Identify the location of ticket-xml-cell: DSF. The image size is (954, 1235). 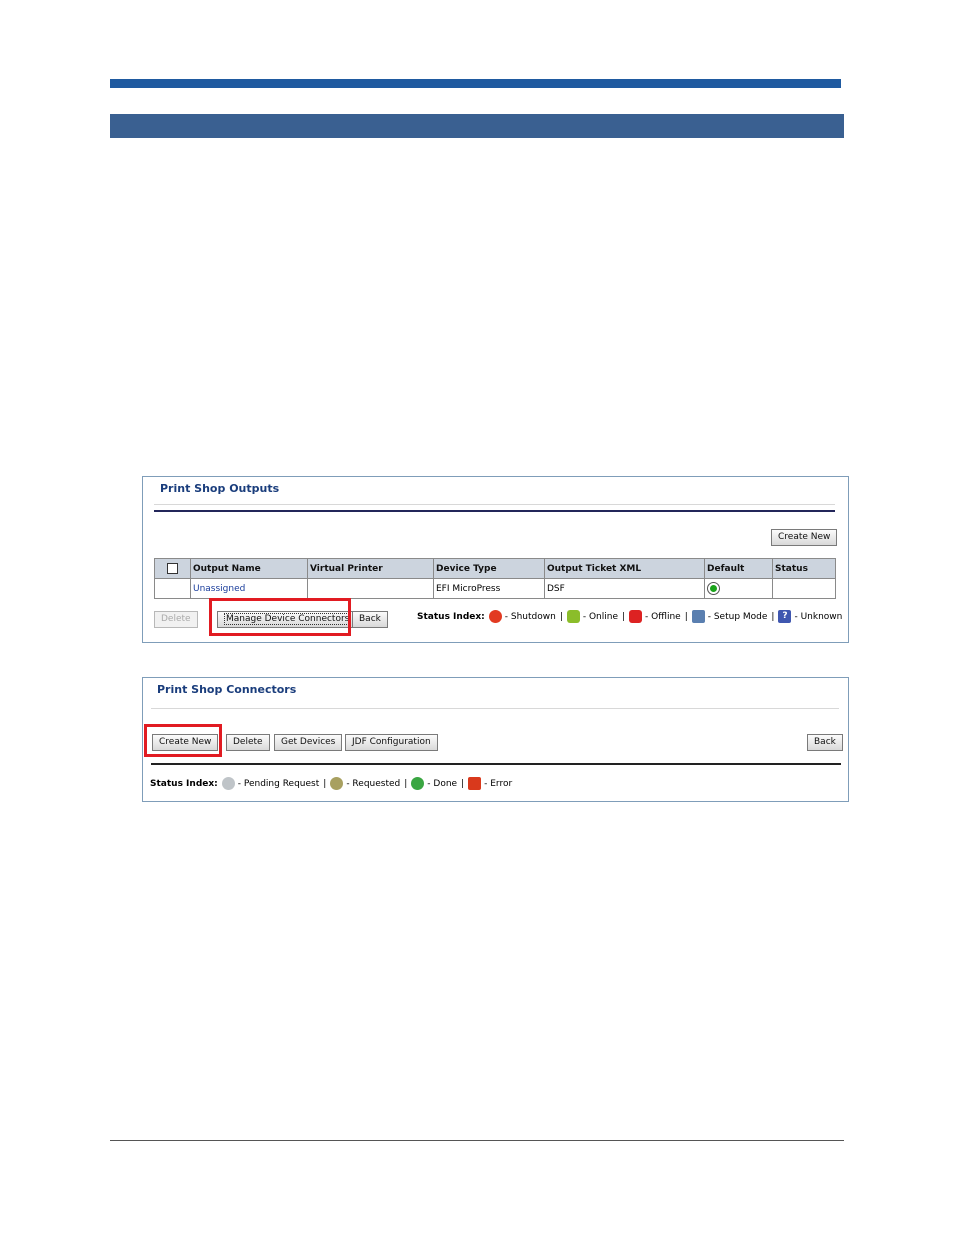
(624, 588).